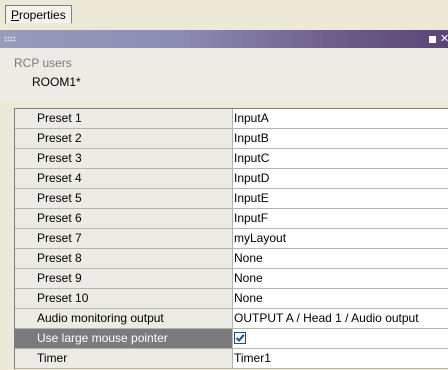 The image size is (448, 370). Describe the element at coordinates (340, 218) in the screenshot. I see `property-value: InputF` at that location.